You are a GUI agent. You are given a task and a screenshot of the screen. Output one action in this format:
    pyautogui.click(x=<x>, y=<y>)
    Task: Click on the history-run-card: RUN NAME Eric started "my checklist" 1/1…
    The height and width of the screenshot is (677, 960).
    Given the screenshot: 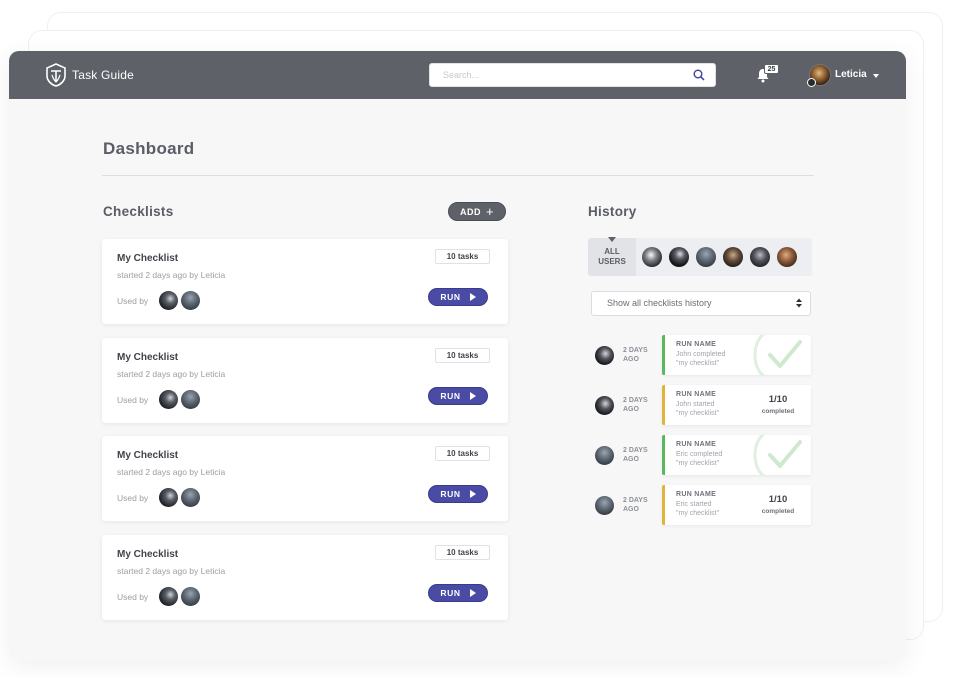 What is the action you would take?
    pyautogui.click(x=736, y=505)
    